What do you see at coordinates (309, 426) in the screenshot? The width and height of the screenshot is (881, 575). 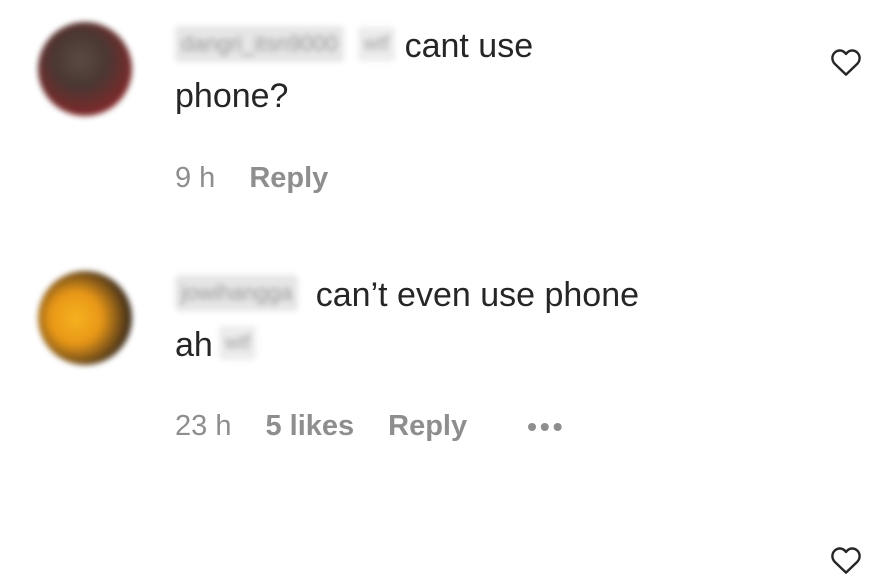 I see `likes-count-button: 5 likes` at bounding box center [309, 426].